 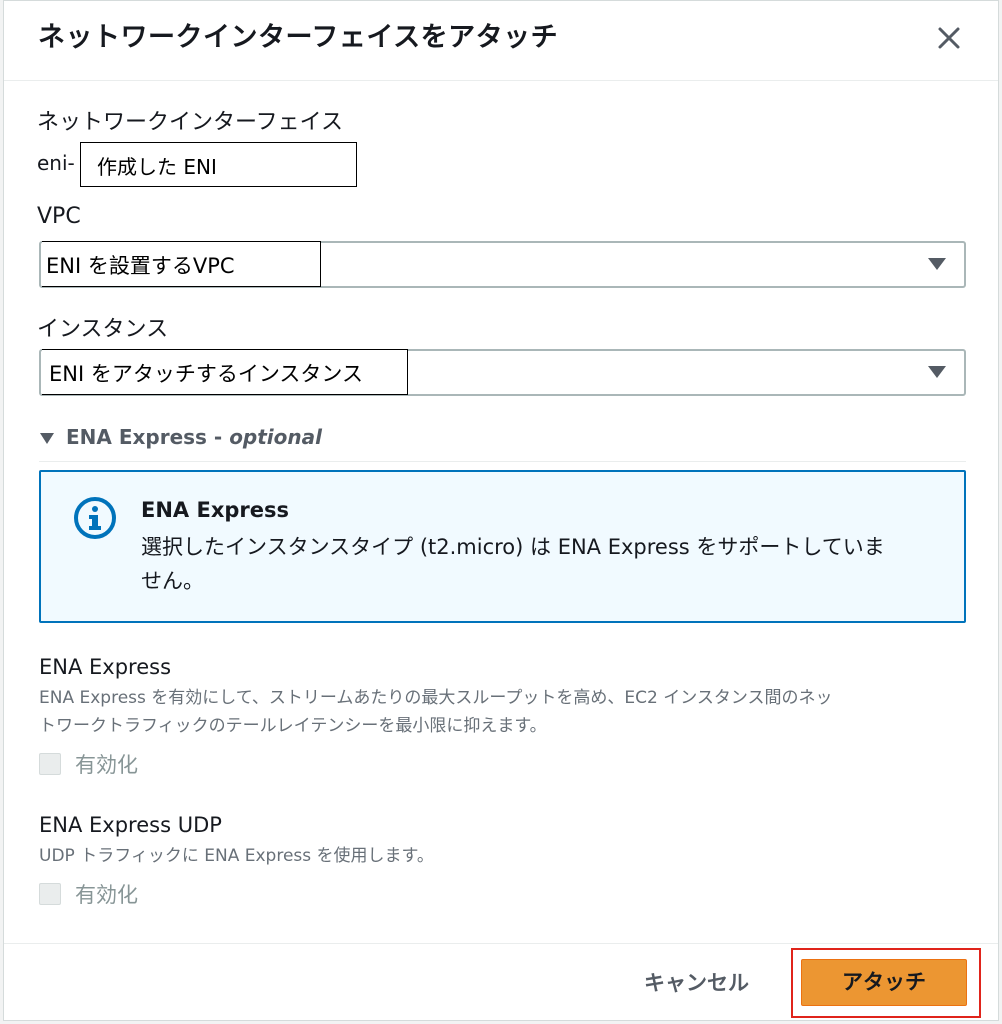 What do you see at coordinates (298, 37) in the screenshot?
I see `modal-title: ネットワークインターフェイスをアタッチ` at bounding box center [298, 37].